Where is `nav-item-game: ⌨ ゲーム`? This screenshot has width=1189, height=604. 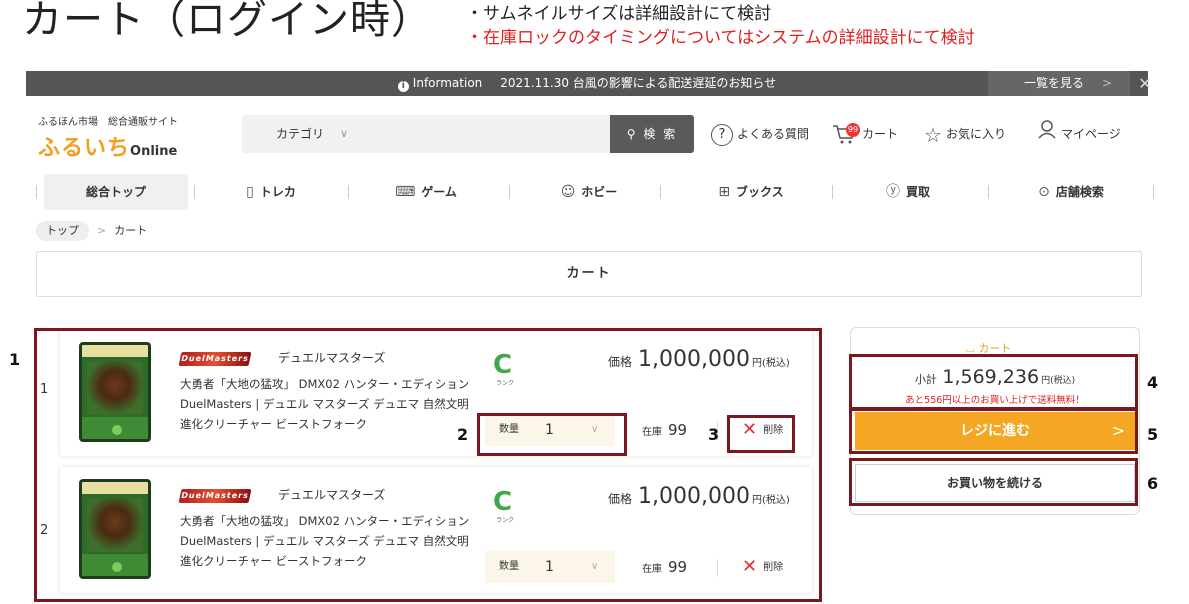
nav-item-game: ⌨ ゲーム is located at coordinates (426, 192).